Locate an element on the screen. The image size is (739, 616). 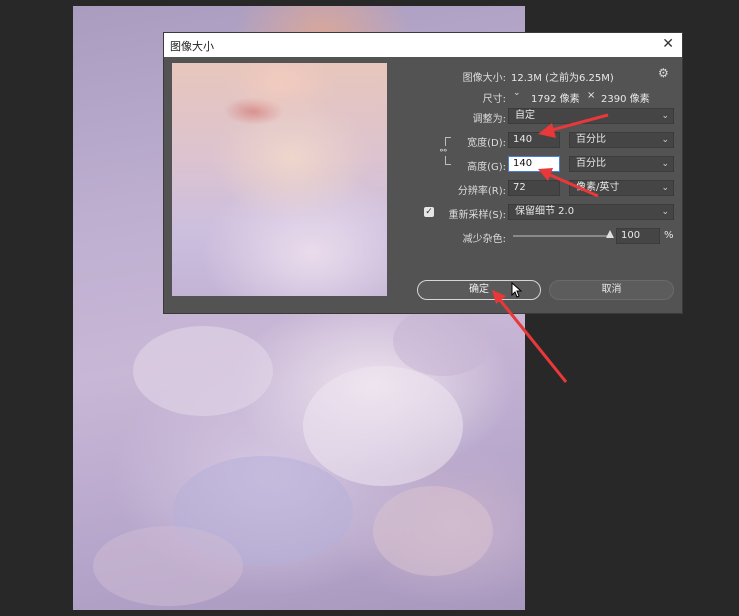
annotation-arrow-ok is located at coordinates (530, 336).